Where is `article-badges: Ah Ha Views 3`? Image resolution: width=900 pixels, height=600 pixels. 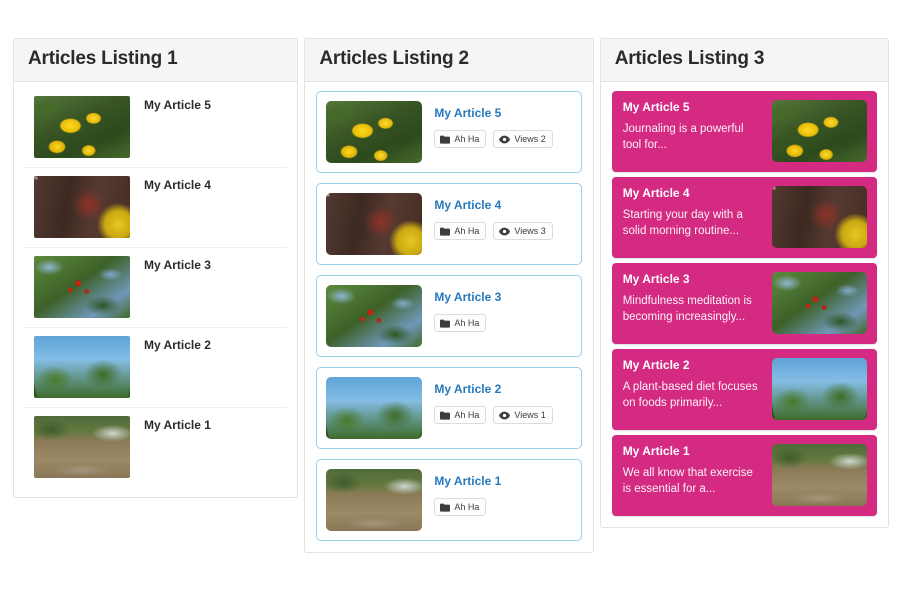
article-badges: Ah Ha Views 3 is located at coordinates (502, 231).